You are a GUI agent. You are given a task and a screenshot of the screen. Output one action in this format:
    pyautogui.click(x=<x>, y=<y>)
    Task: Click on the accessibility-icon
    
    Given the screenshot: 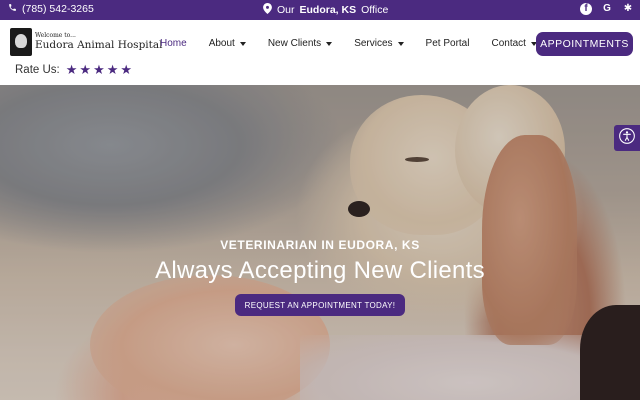 What is the action you would take?
    pyautogui.click(x=627, y=138)
    